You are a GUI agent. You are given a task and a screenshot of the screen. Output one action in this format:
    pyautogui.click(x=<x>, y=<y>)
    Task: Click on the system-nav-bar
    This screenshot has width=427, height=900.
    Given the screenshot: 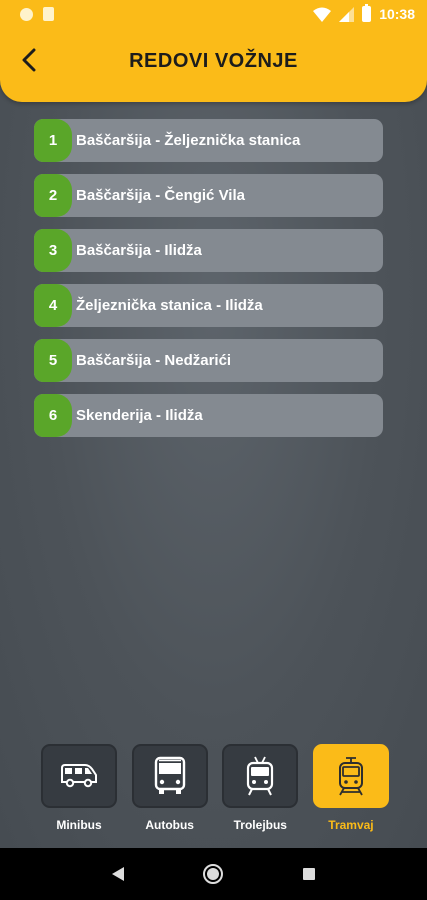 What is the action you would take?
    pyautogui.click(x=213, y=874)
    